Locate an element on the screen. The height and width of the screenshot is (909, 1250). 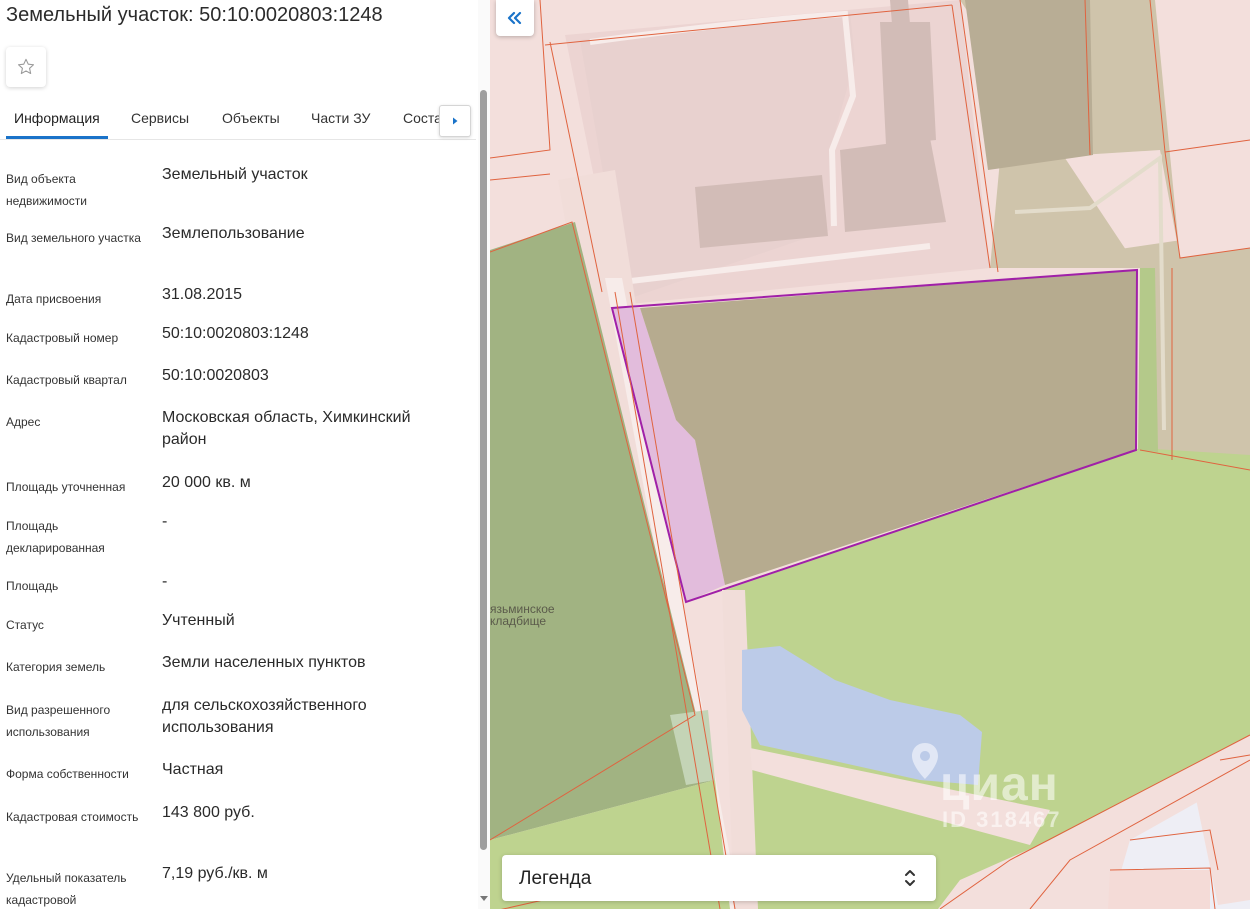
favorite-button is located at coordinates (26, 67).